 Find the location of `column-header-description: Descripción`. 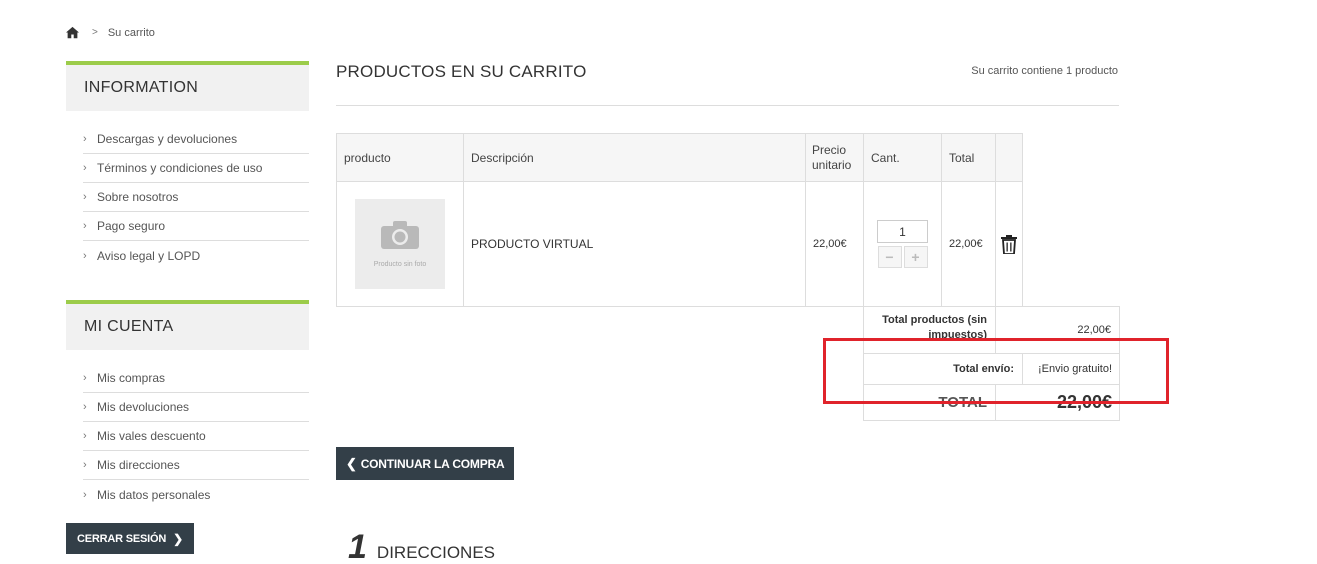

column-header-description: Descripción is located at coordinates (634, 157).